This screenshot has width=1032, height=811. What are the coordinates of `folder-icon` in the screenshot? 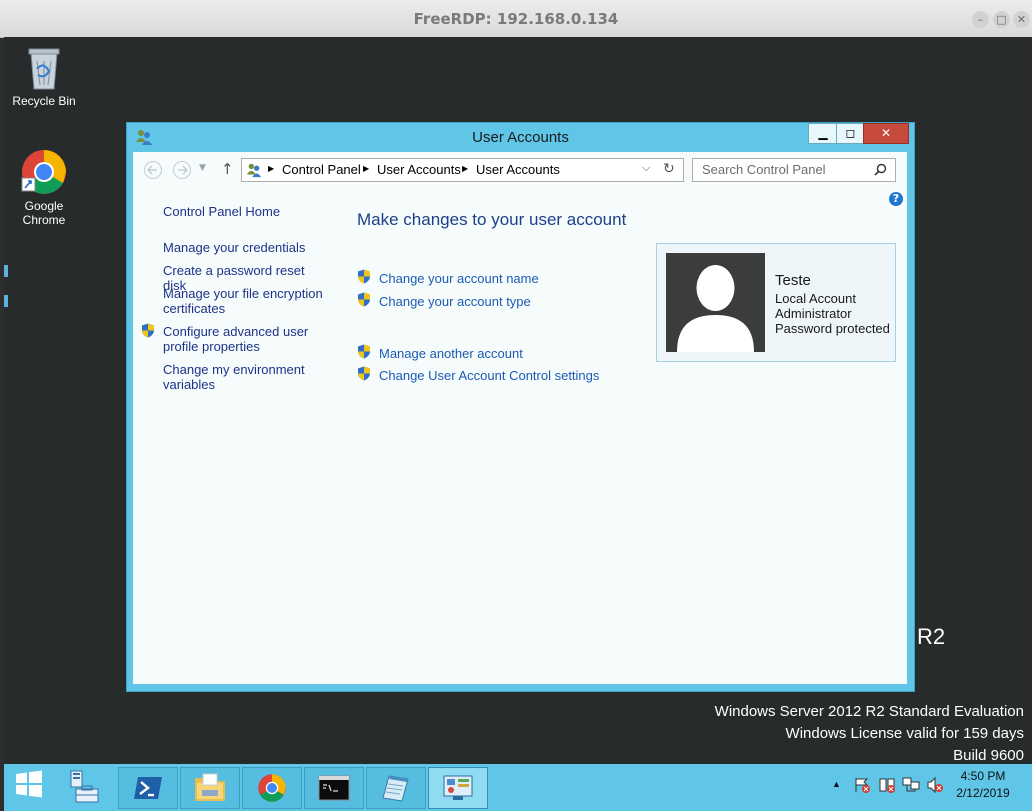 It's located at (210, 787).